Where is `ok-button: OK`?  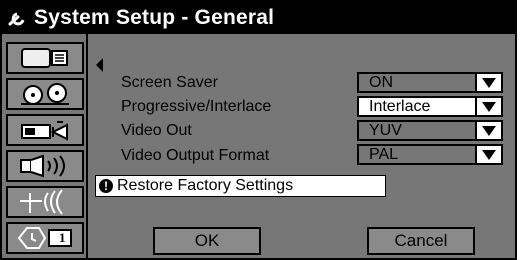 ok-button: OK is located at coordinates (207, 241).